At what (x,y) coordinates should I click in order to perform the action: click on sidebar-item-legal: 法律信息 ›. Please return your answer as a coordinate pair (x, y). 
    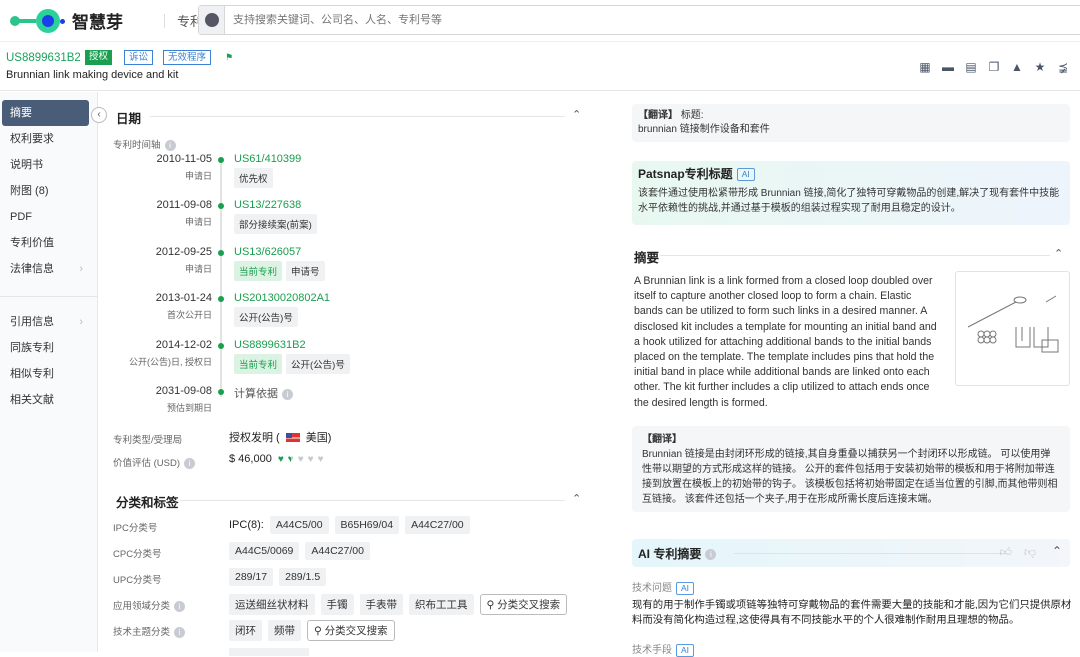
    Looking at the image, I should click on (45, 269).